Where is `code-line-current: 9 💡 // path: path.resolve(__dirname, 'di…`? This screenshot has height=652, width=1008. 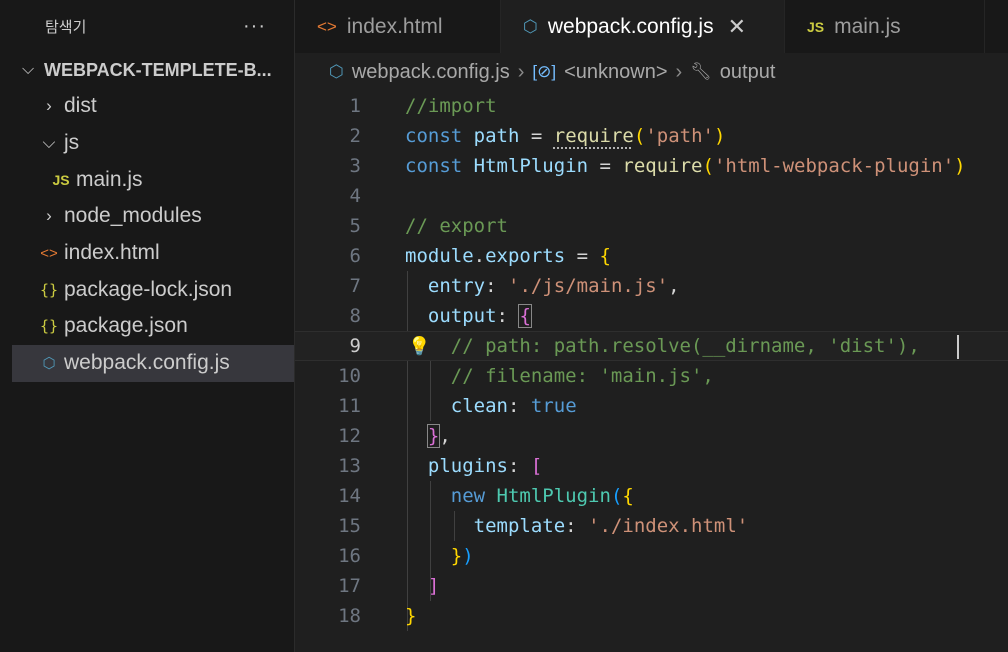
code-line-current: 9 💡 // path: path.resolve(__dirname, 'di… is located at coordinates (651, 346).